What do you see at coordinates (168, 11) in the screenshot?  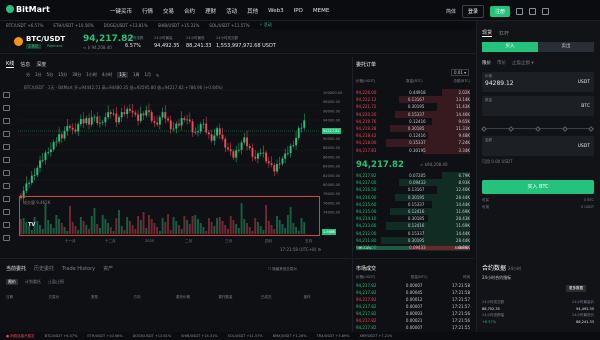 I see `menu-item: 交易` at bounding box center [168, 11].